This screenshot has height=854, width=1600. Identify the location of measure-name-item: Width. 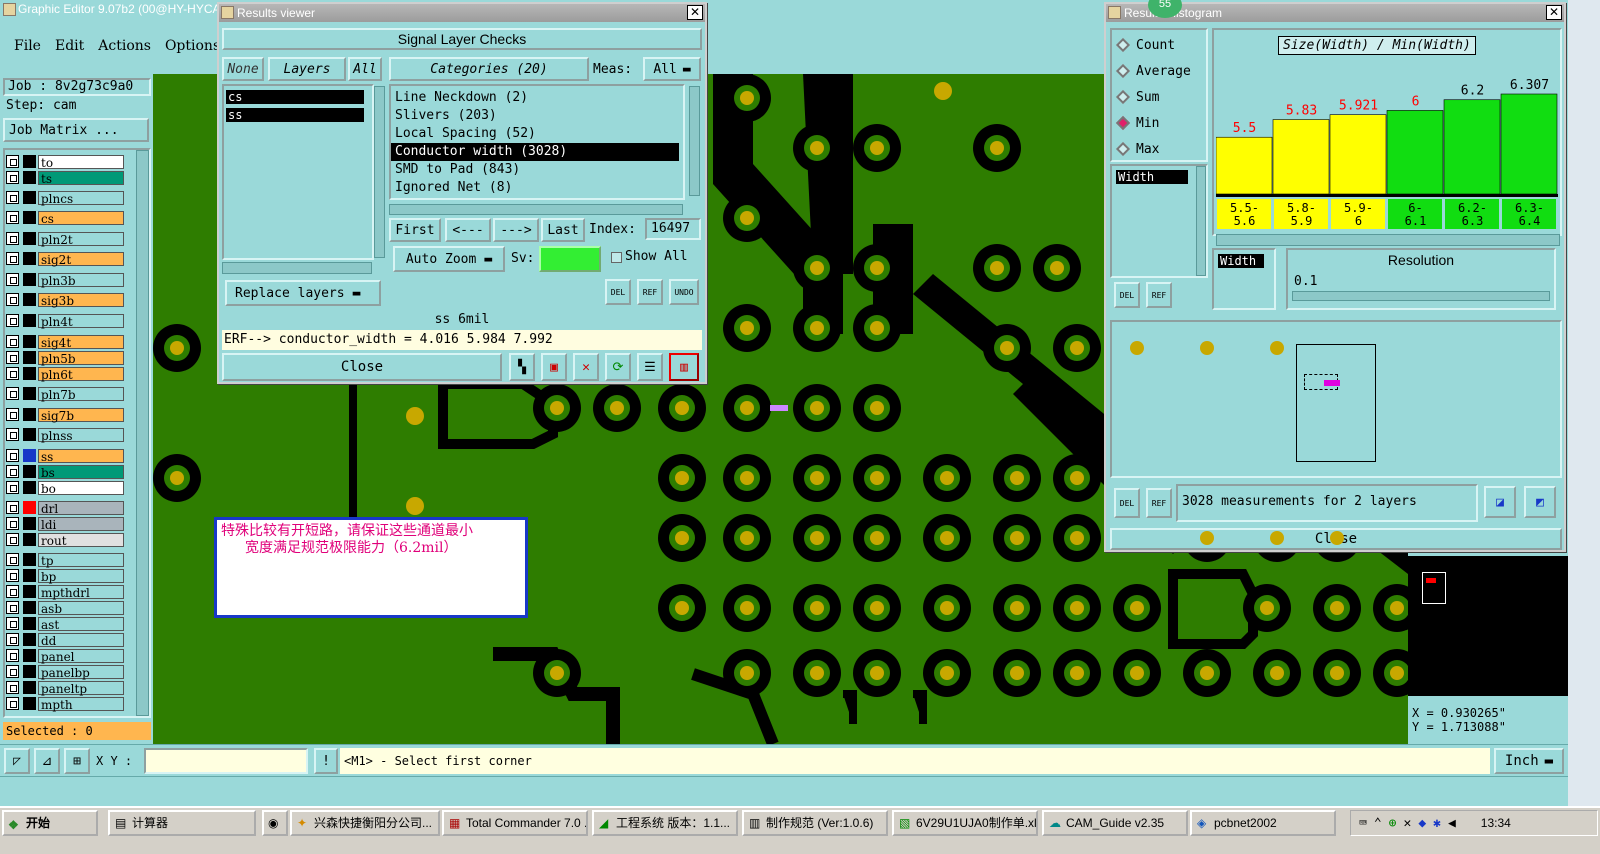
(1241, 261).